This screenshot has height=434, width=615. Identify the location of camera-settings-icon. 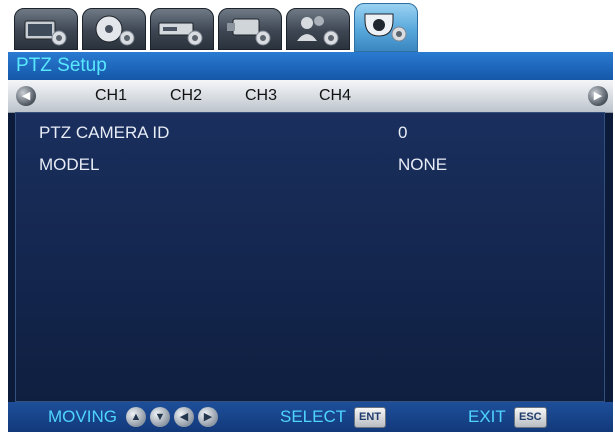
(249, 32).